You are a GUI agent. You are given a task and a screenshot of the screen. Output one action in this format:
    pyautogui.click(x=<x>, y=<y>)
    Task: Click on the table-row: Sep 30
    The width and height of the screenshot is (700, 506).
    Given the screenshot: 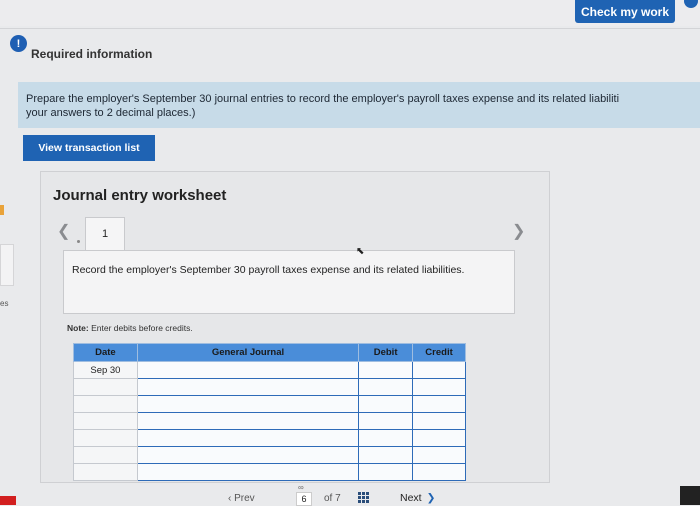 What is the action you would take?
    pyautogui.click(x=269, y=370)
    